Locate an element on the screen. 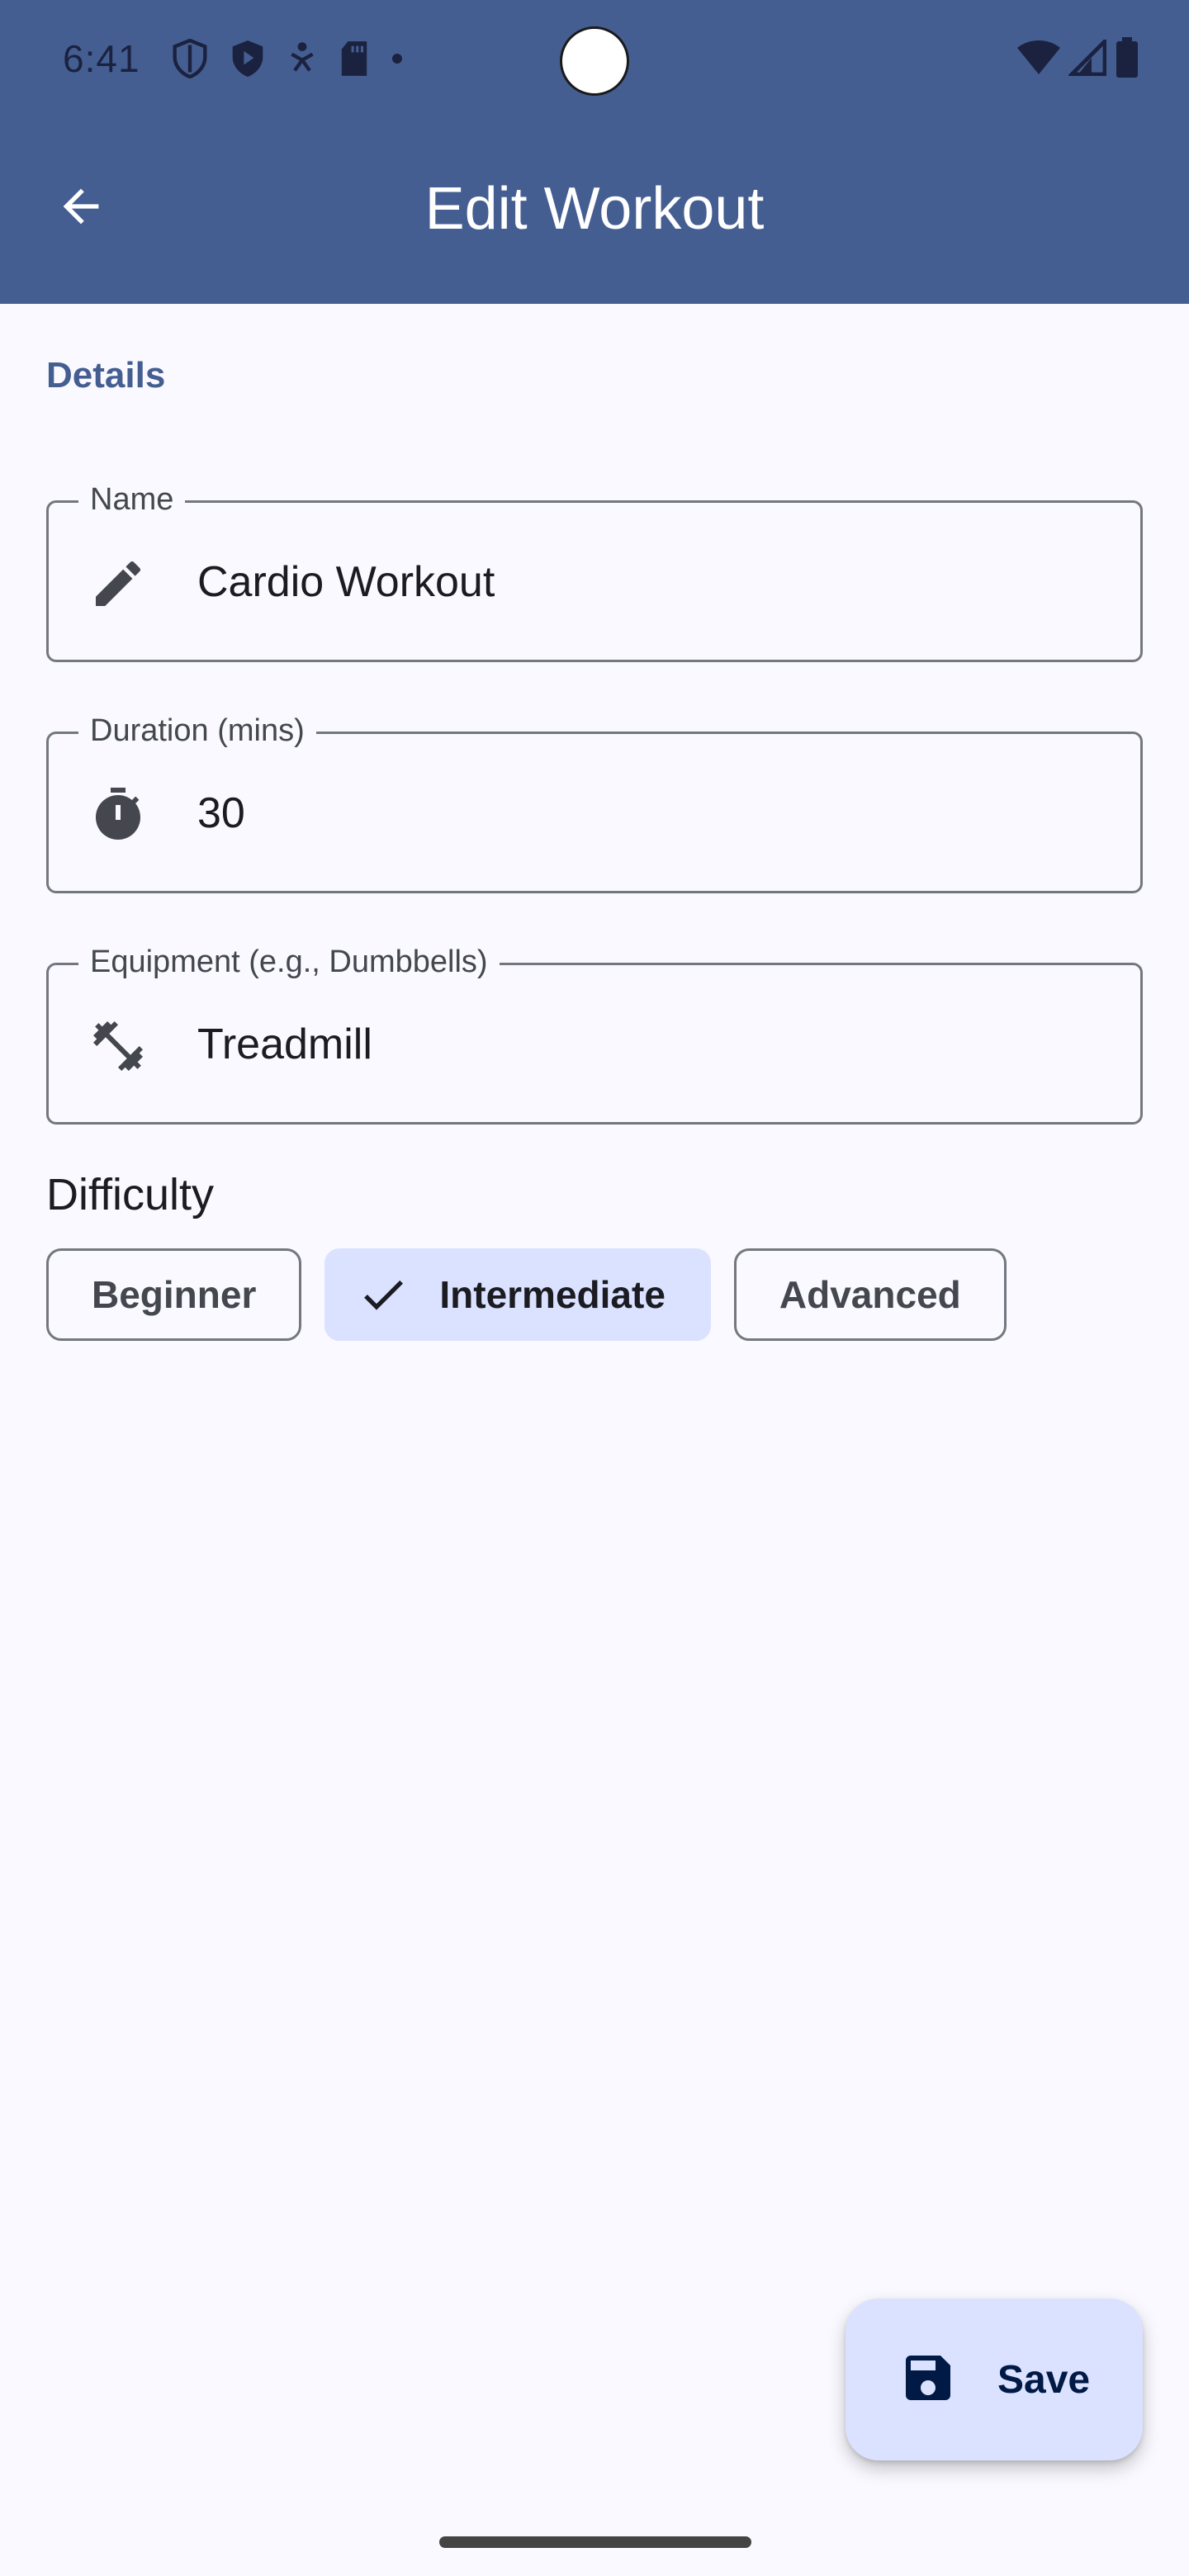  fitness-dumbbell-icon is located at coordinates (118, 1046).